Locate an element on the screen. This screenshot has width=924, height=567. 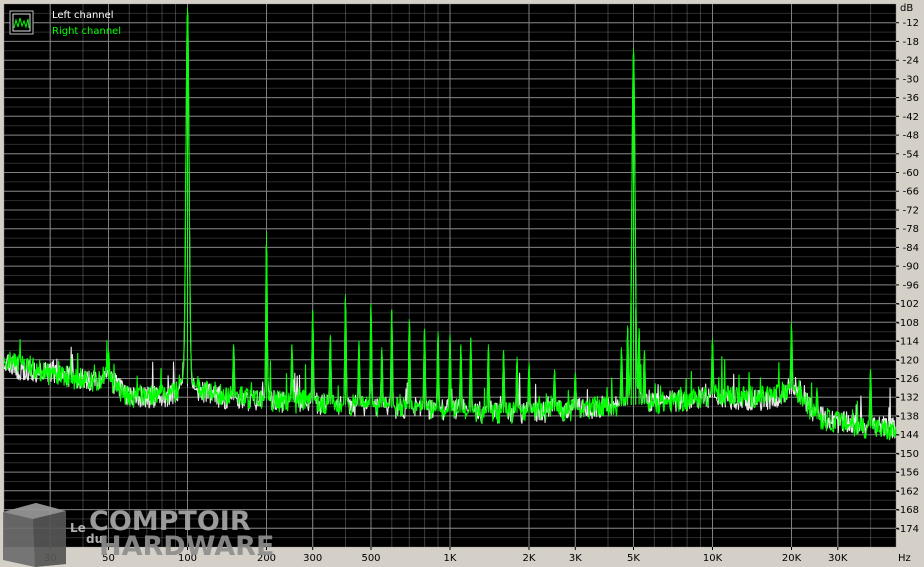
y-tick-label: -168 is located at coordinates (907, 510).